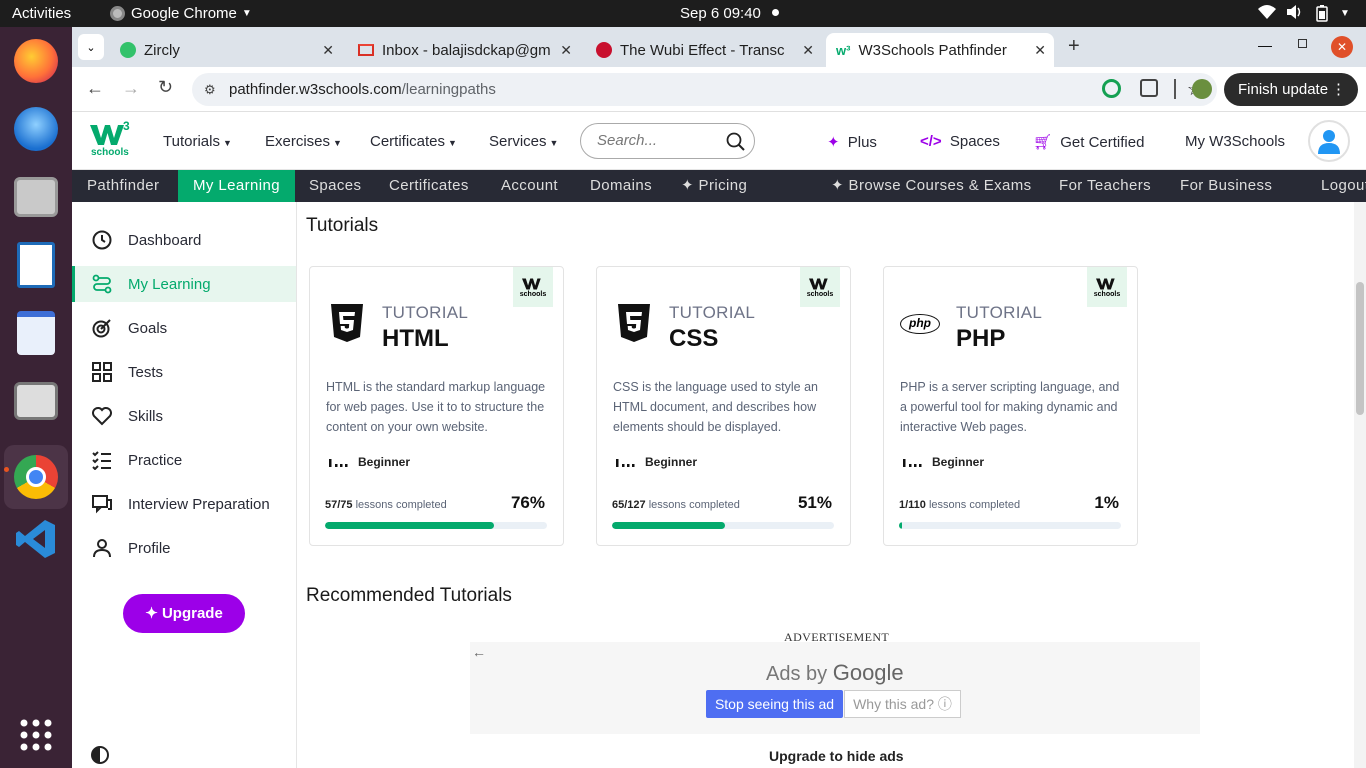 The image size is (1366, 768). What do you see at coordinates (102, 328) in the screenshot?
I see `target-icon` at bounding box center [102, 328].